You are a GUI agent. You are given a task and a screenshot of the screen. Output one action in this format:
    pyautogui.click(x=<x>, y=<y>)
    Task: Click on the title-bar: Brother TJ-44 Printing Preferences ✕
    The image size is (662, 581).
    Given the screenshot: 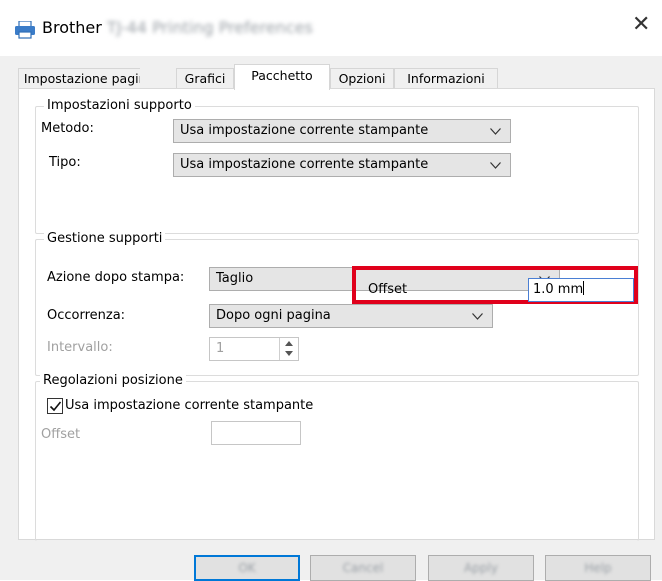 What is the action you would take?
    pyautogui.click(x=331, y=28)
    